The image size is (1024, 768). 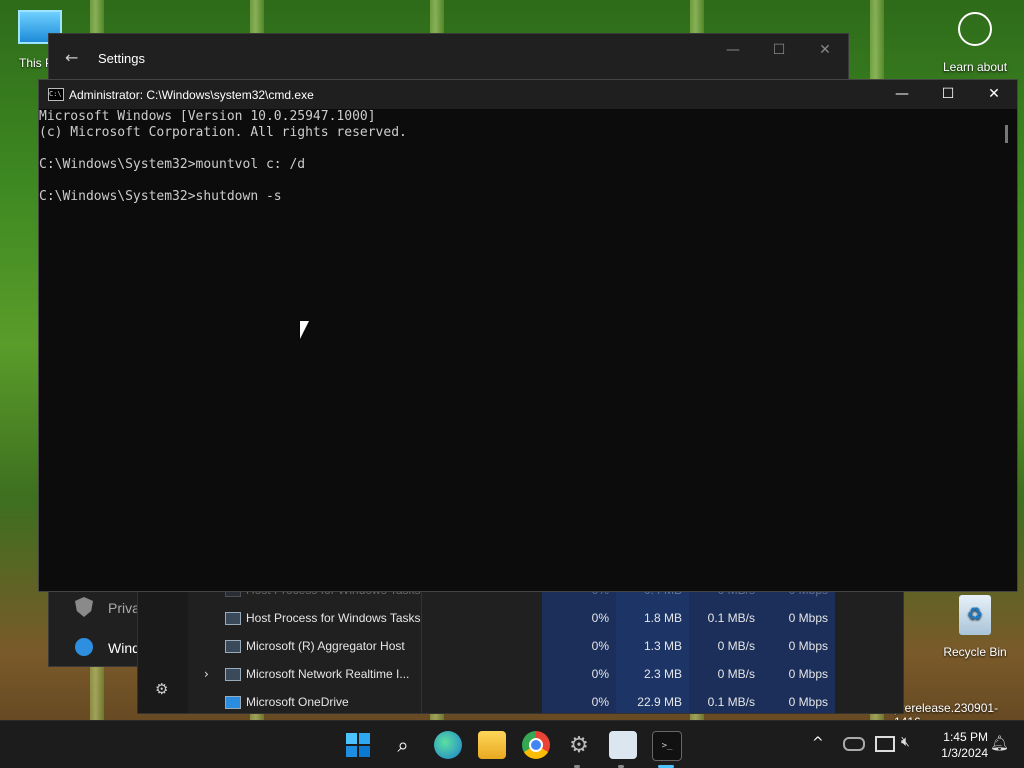 I want to click on recycle-bin-icon: ♻, so click(x=975, y=615).